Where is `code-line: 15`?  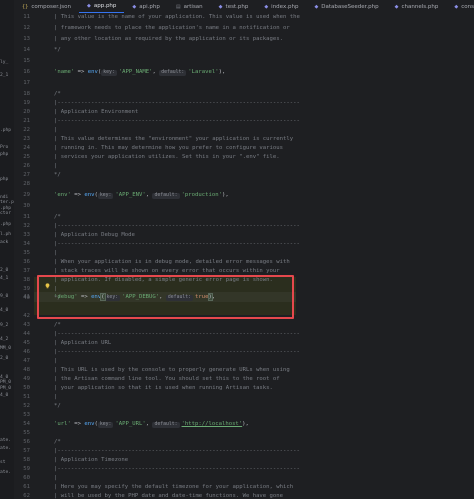
code-line: 15 is located at coordinates (244, 61).